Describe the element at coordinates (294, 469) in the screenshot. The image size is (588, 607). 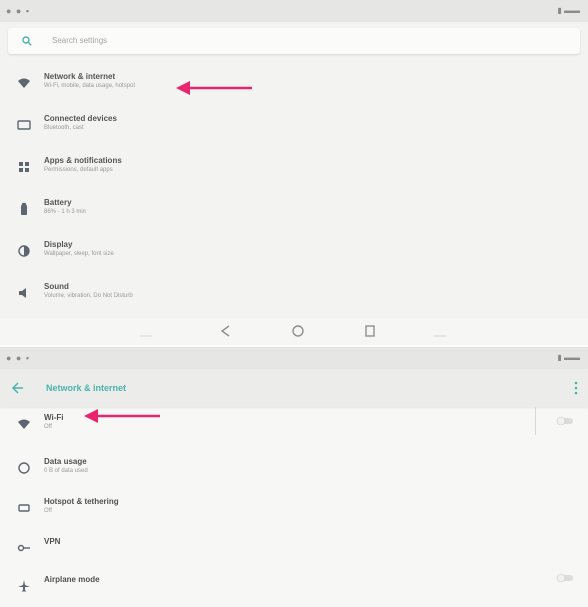
I see `network-item-data-usage: Data usage 0 B of data used` at that location.